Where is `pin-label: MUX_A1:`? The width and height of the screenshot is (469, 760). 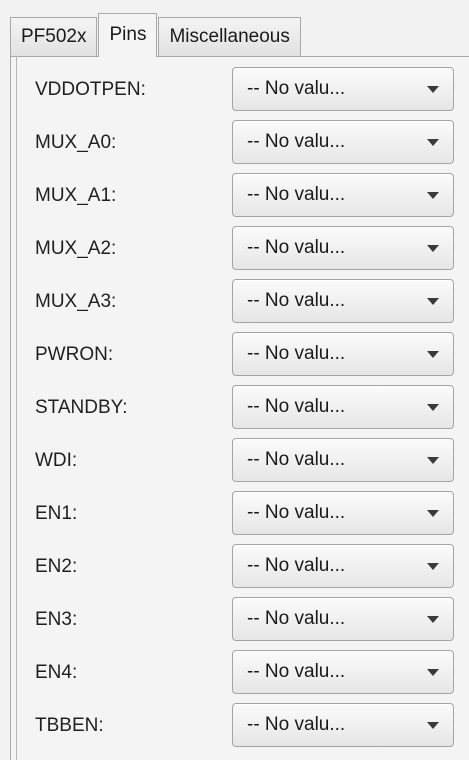
pin-label: MUX_A1: is located at coordinates (76, 195).